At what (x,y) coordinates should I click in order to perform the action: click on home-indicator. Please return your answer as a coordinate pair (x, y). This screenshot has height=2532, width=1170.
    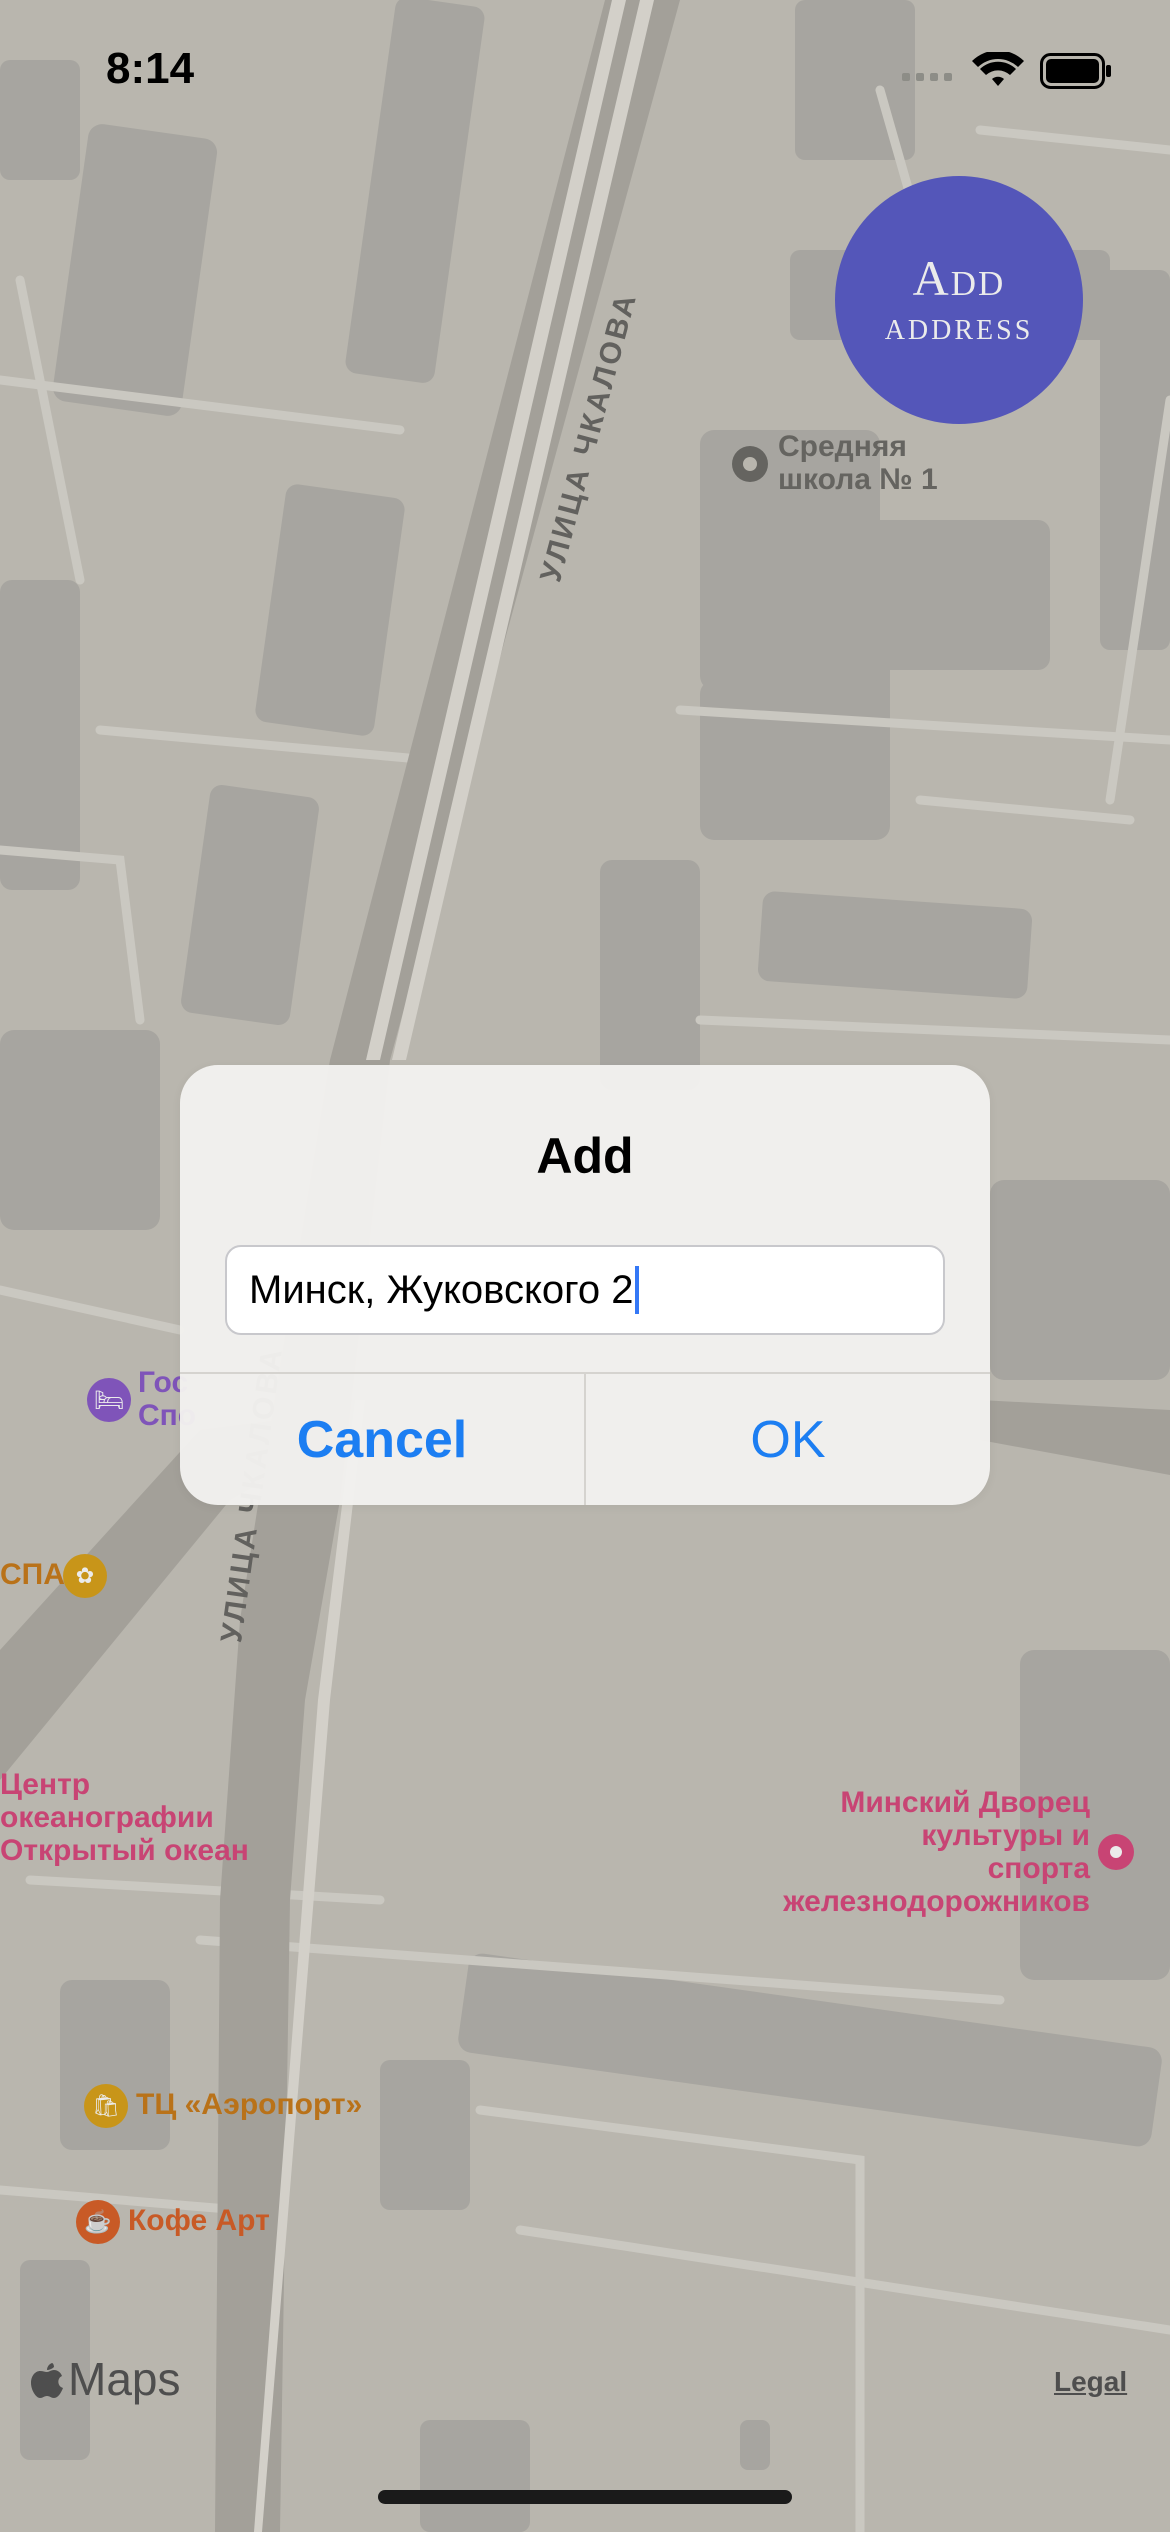
    Looking at the image, I should click on (585, 2497).